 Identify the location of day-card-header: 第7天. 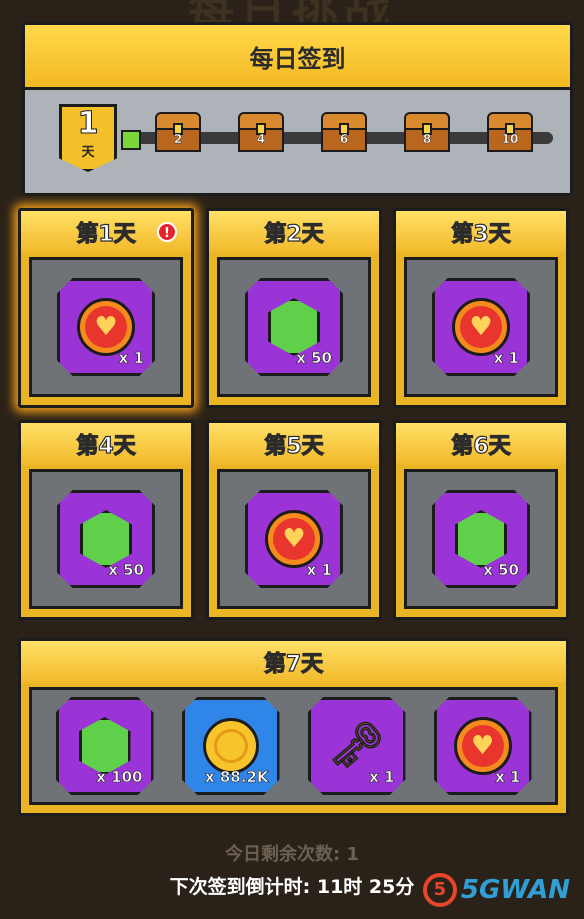
(293, 662).